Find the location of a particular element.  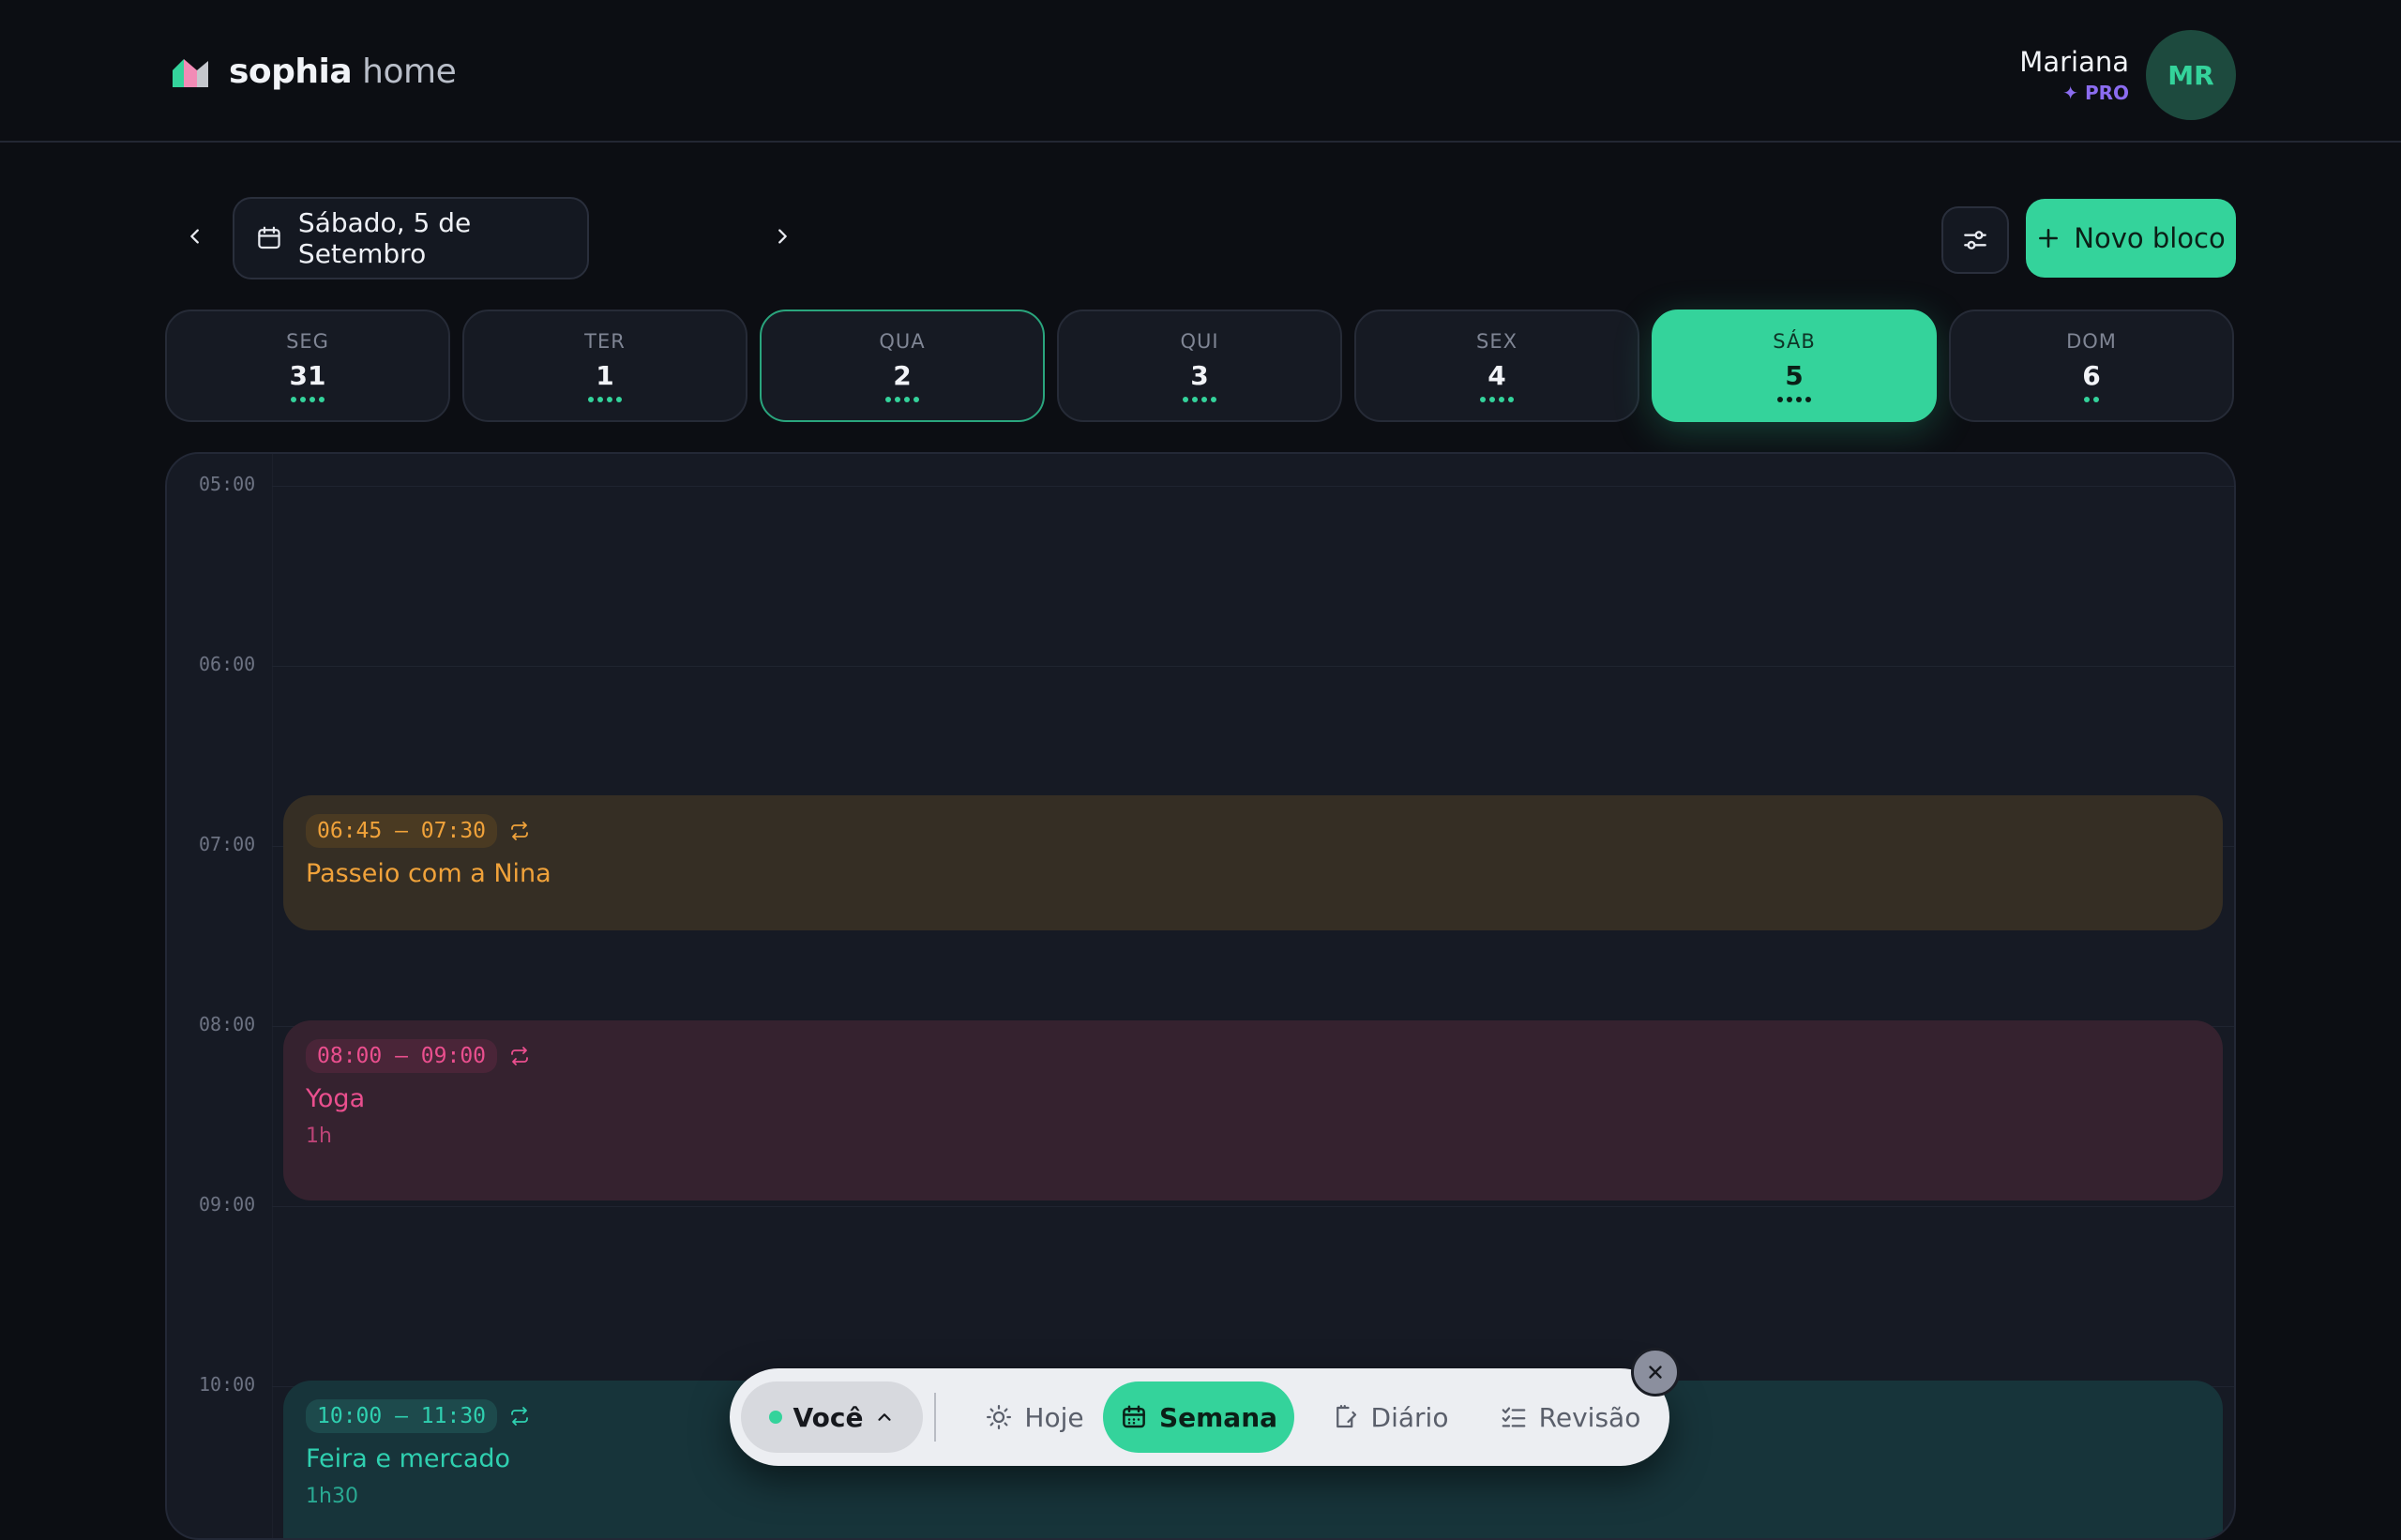

hour-label: 10:00 is located at coordinates (227, 1384).